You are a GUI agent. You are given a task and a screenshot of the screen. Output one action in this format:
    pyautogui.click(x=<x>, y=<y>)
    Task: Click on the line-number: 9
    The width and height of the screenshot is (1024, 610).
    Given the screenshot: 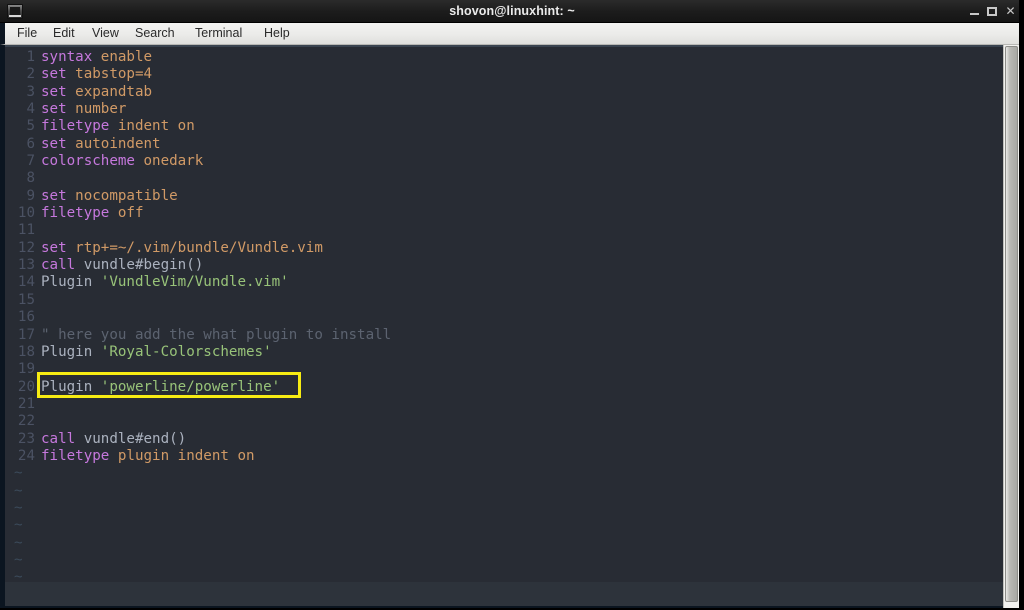 What is the action you would take?
    pyautogui.click(x=30, y=195)
    